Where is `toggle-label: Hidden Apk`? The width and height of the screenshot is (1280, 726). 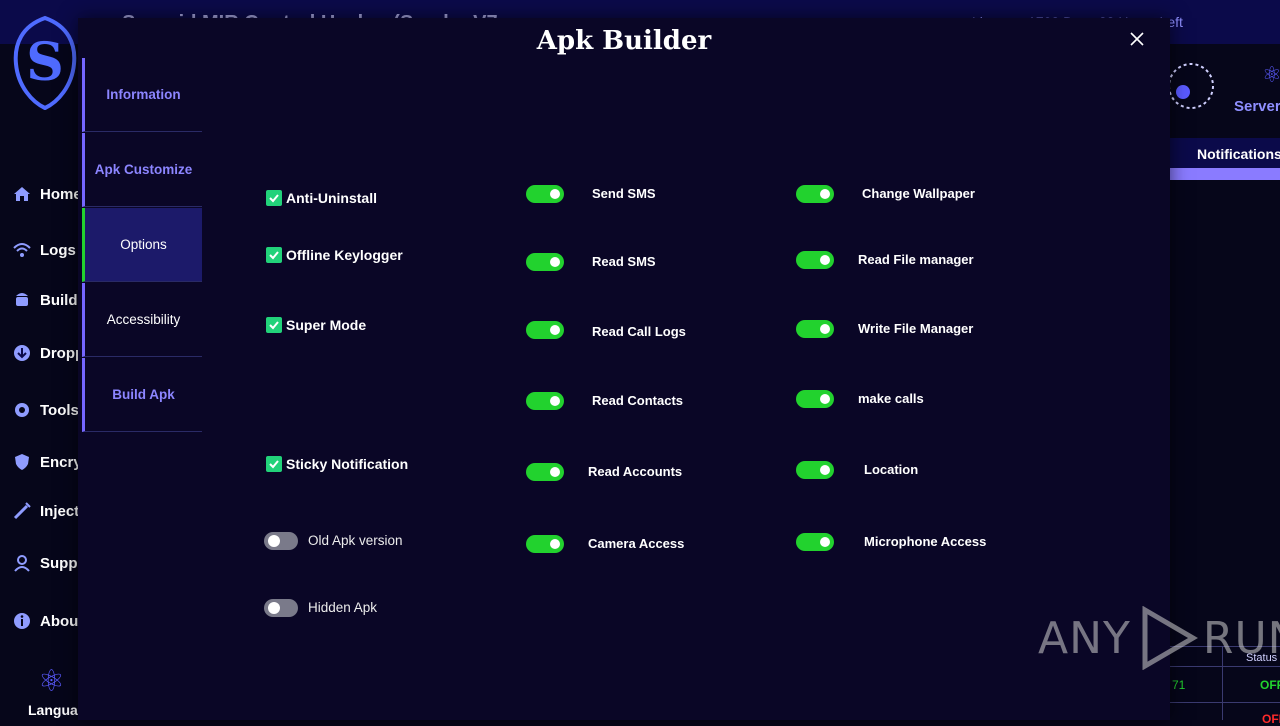 toggle-label: Hidden Apk is located at coordinates (343, 607).